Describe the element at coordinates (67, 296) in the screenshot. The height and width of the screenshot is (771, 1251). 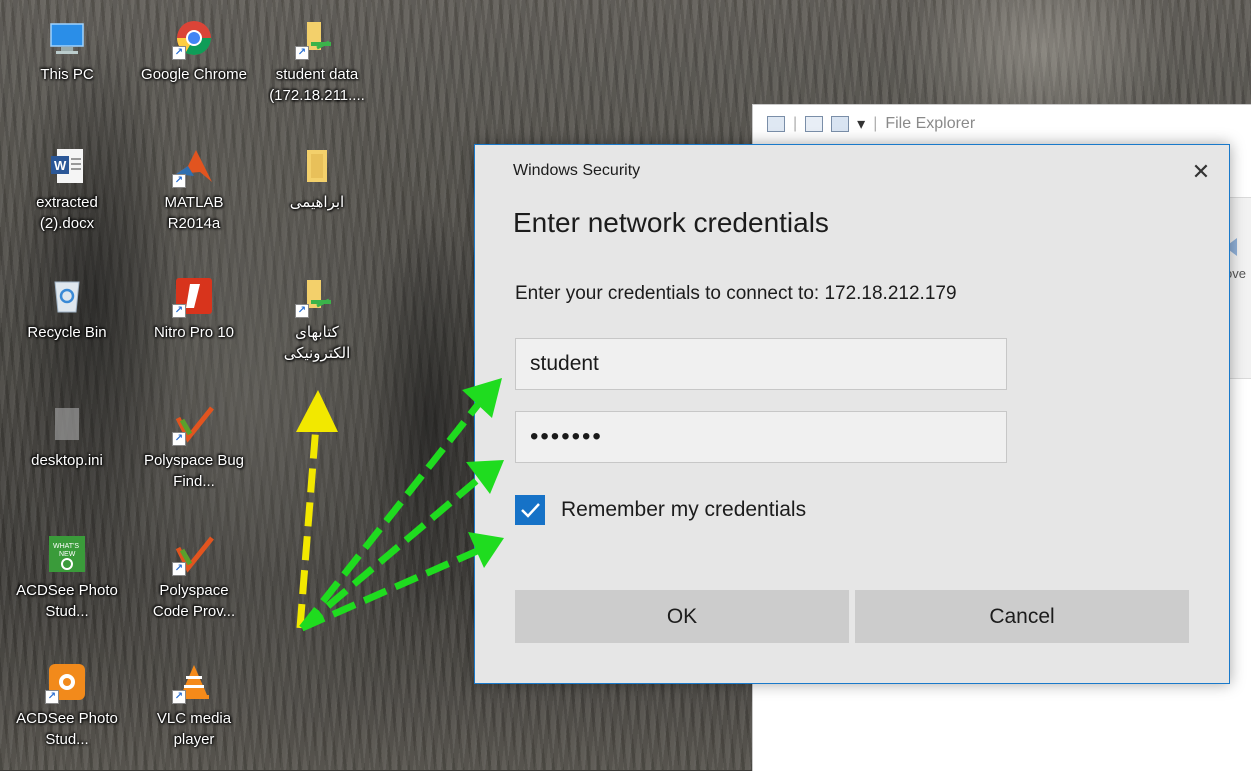
I see `recycle-bin-icon` at that location.